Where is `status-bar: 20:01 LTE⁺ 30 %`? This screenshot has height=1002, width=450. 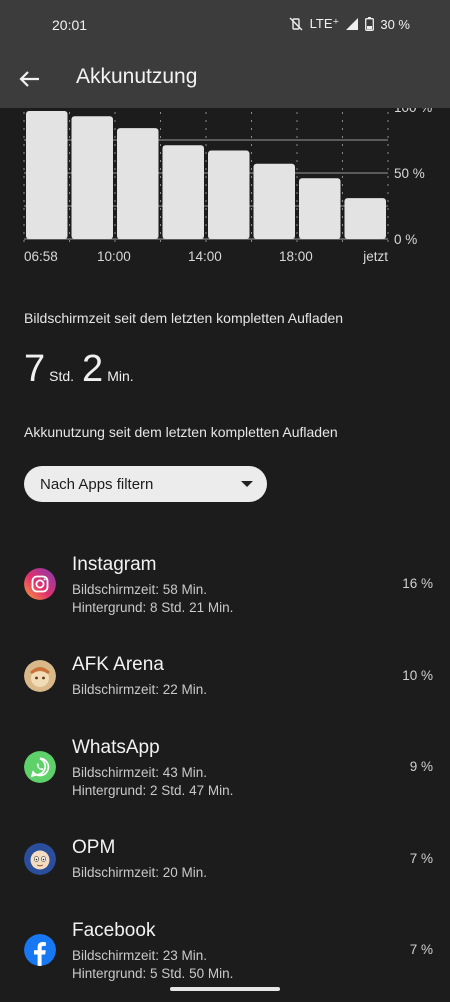
status-bar: 20:01 LTE⁺ 30 % is located at coordinates (225, 25).